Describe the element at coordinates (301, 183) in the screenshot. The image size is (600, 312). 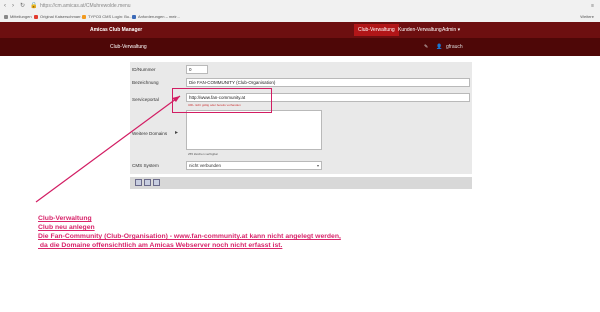
I see `form-toolbar` at that location.